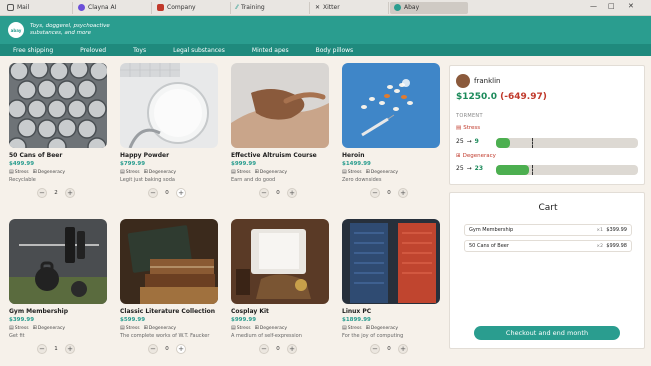 This screenshot has width=651, height=366. I want to click on checkout-button: Checkout and end month, so click(547, 333).